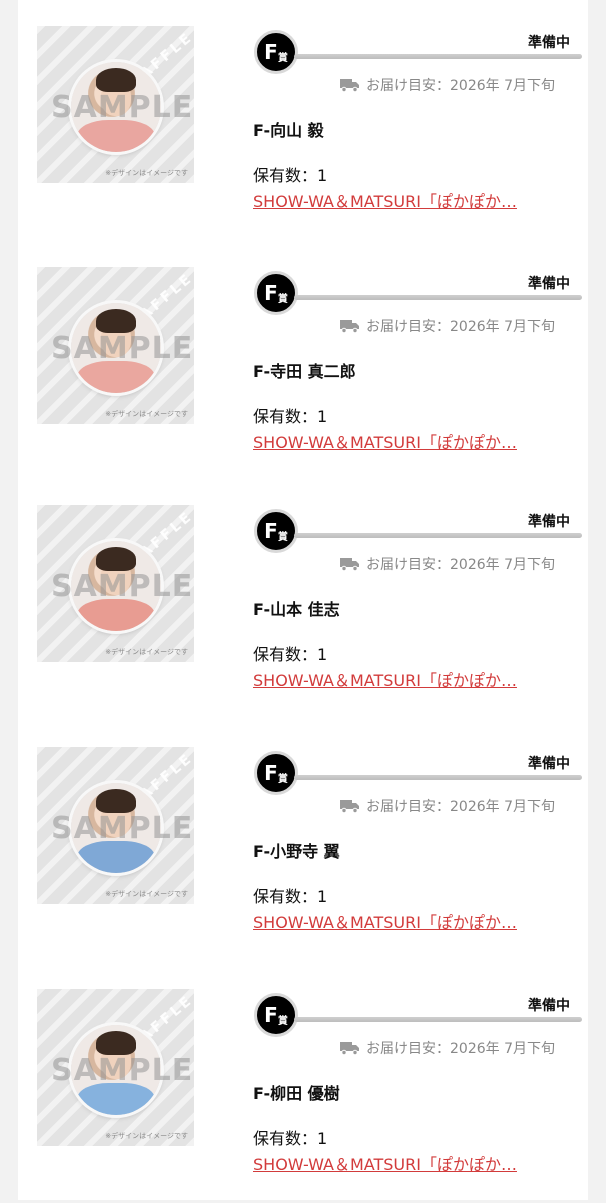 This screenshot has height=1203, width=606. I want to click on item-name: F-向山 毅, so click(288, 130).